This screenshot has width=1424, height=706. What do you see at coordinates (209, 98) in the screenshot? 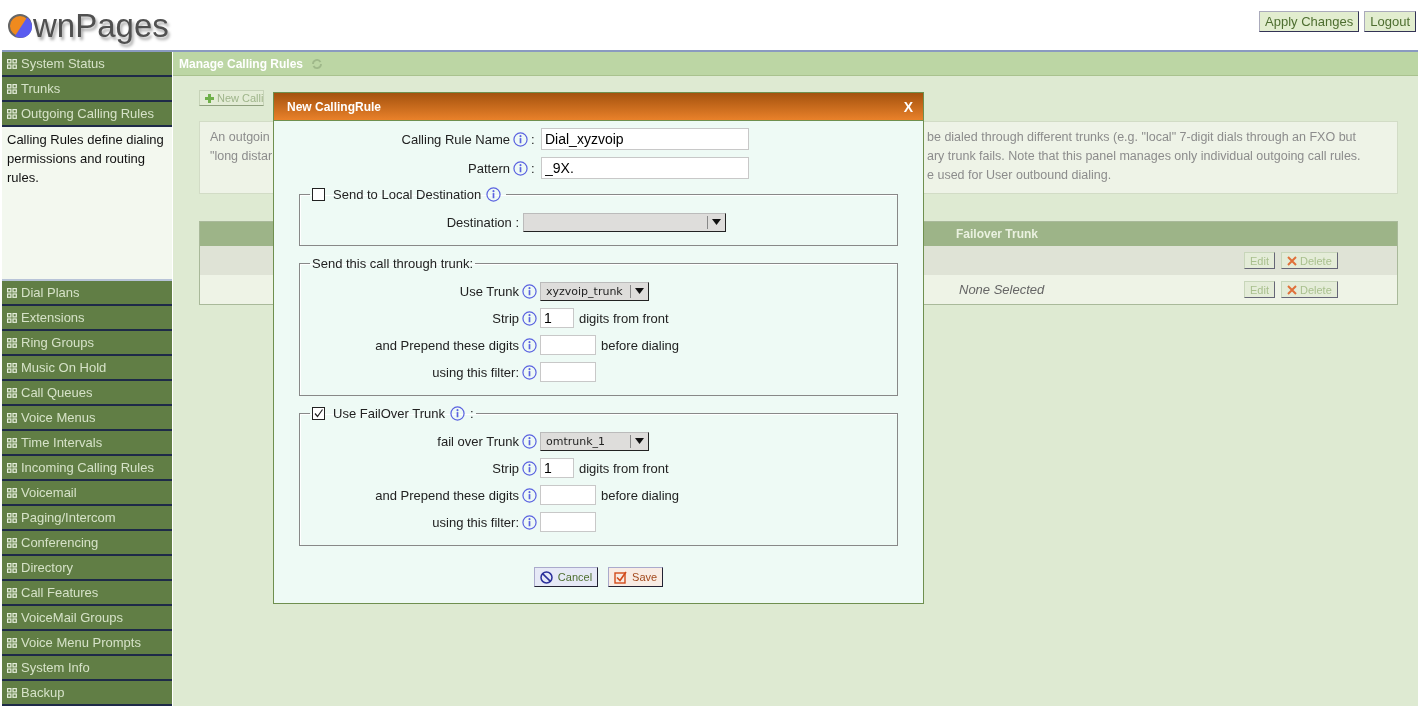
I see `plus-icon` at bounding box center [209, 98].